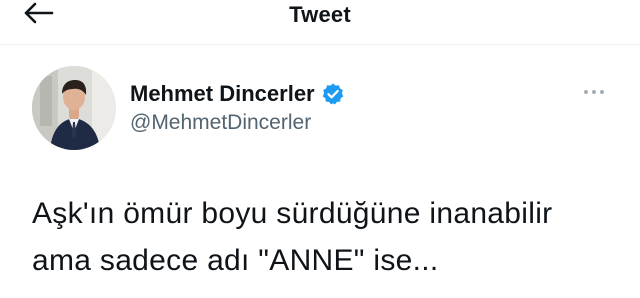 The image size is (640, 298). I want to click on avatar, so click(74, 108).